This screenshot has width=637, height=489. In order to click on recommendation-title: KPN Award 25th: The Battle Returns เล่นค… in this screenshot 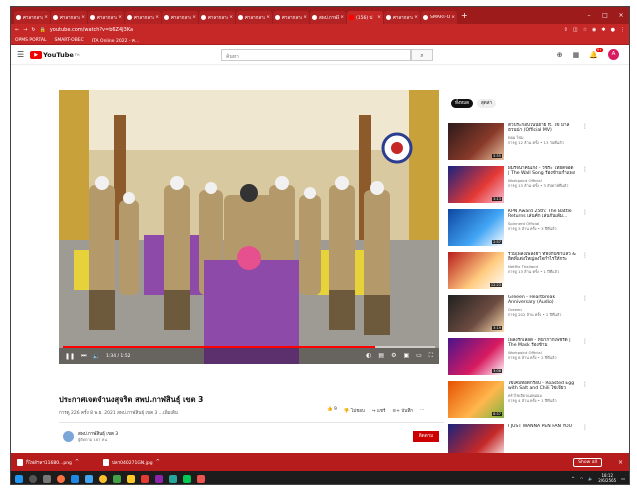, I will do `click(542, 214)`.